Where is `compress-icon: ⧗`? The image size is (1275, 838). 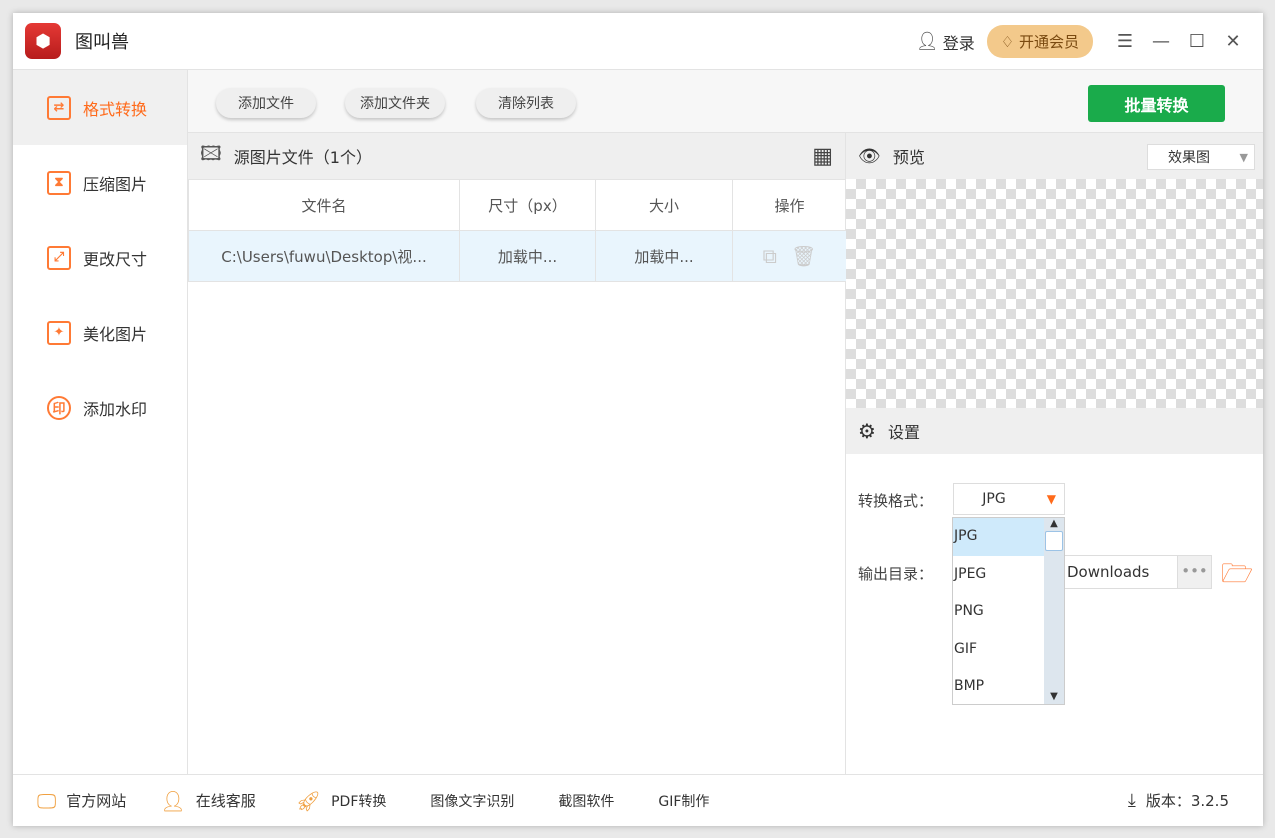 compress-icon: ⧗ is located at coordinates (59, 182).